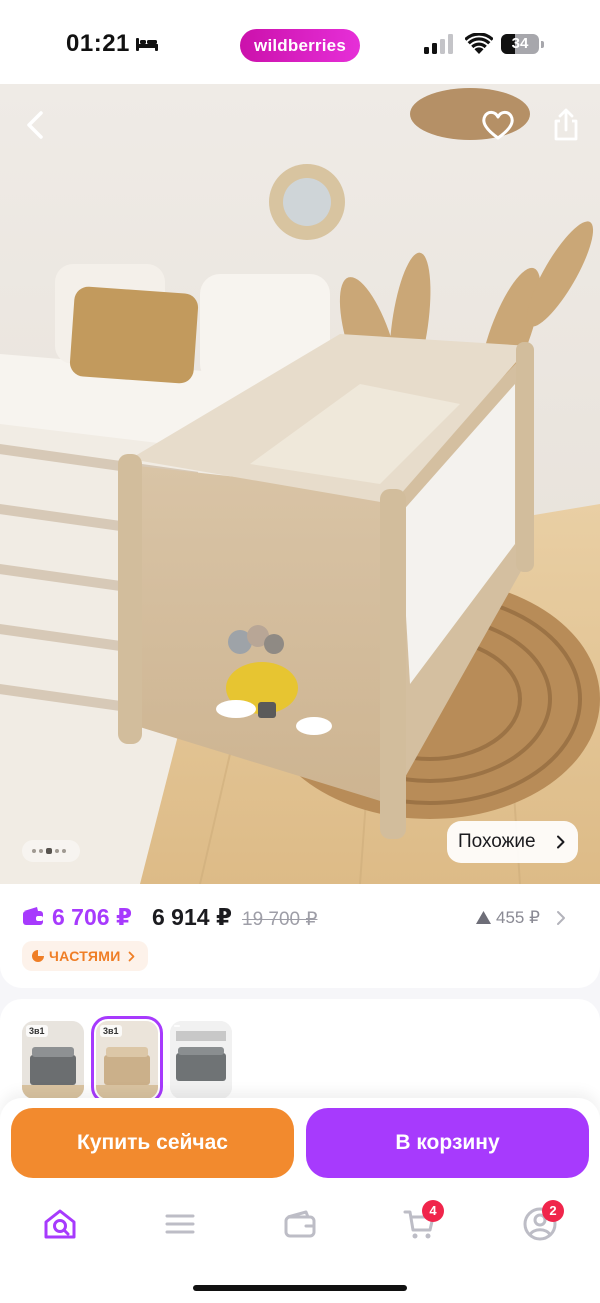 The width and height of the screenshot is (600, 1303). What do you see at coordinates (192, 917) in the screenshot?
I see `current-price: 6 914 ₽` at bounding box center [192, 917].